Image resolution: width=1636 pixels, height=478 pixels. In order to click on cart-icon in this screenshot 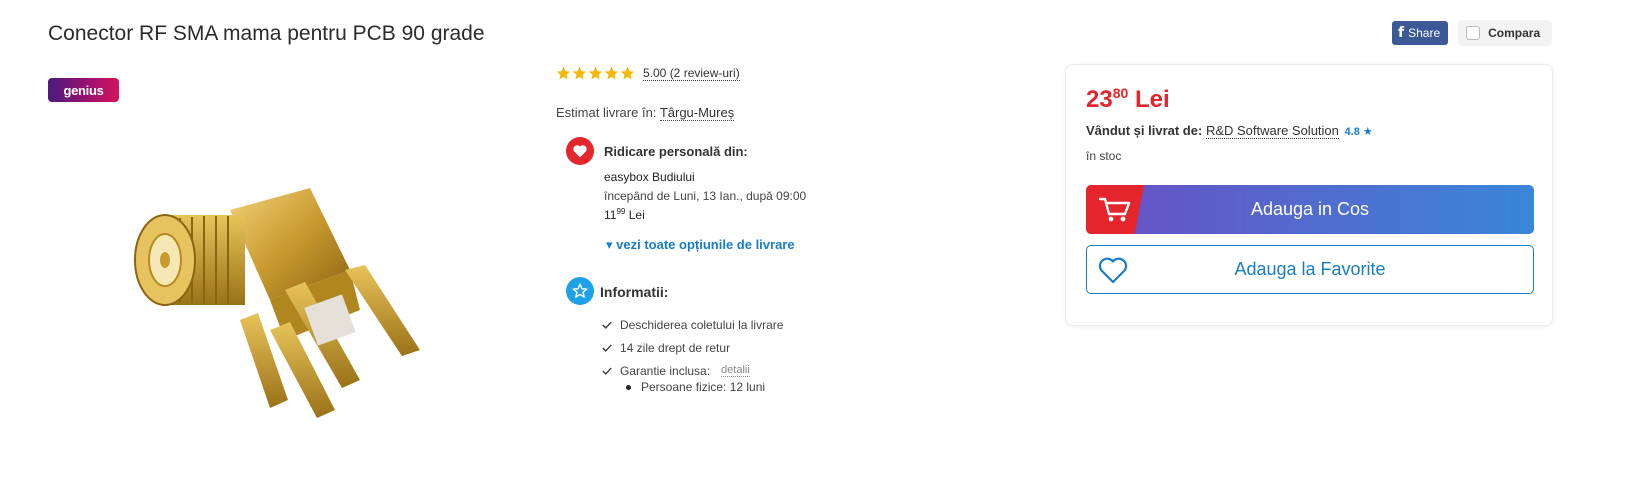, I will do `click(1115, 209)`.